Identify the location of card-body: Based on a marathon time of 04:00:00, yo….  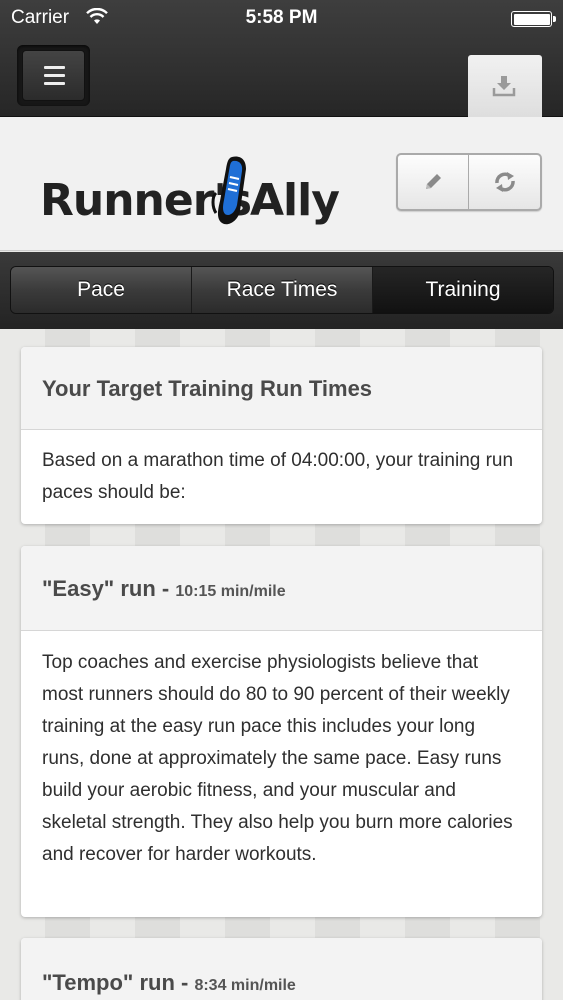
(278, 476).